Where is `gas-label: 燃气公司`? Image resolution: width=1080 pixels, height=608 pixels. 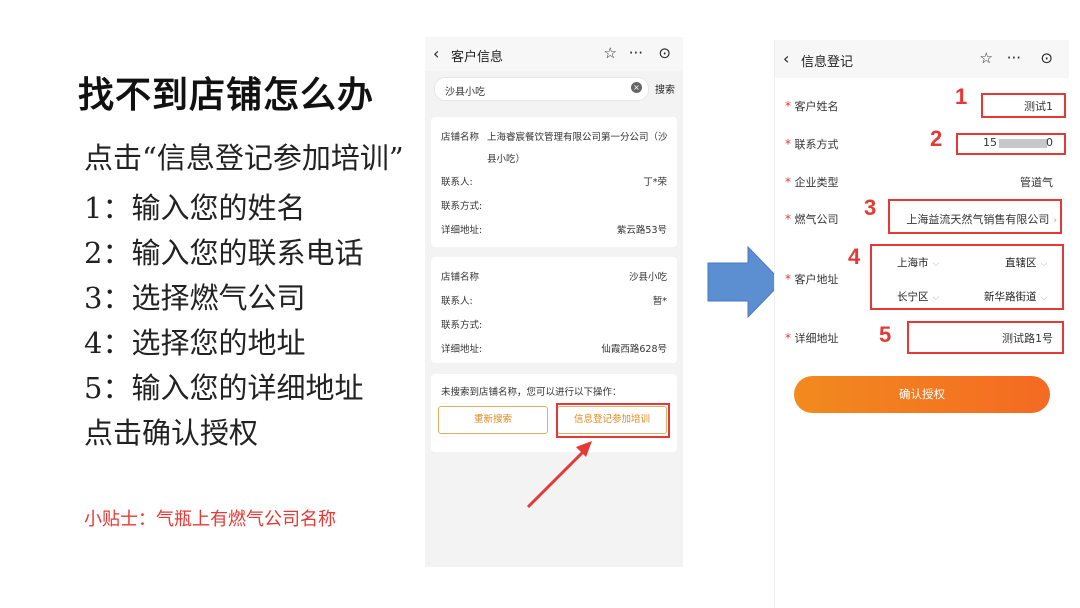
gas-label: 燃气公司 is located at coordinates (816, 219).